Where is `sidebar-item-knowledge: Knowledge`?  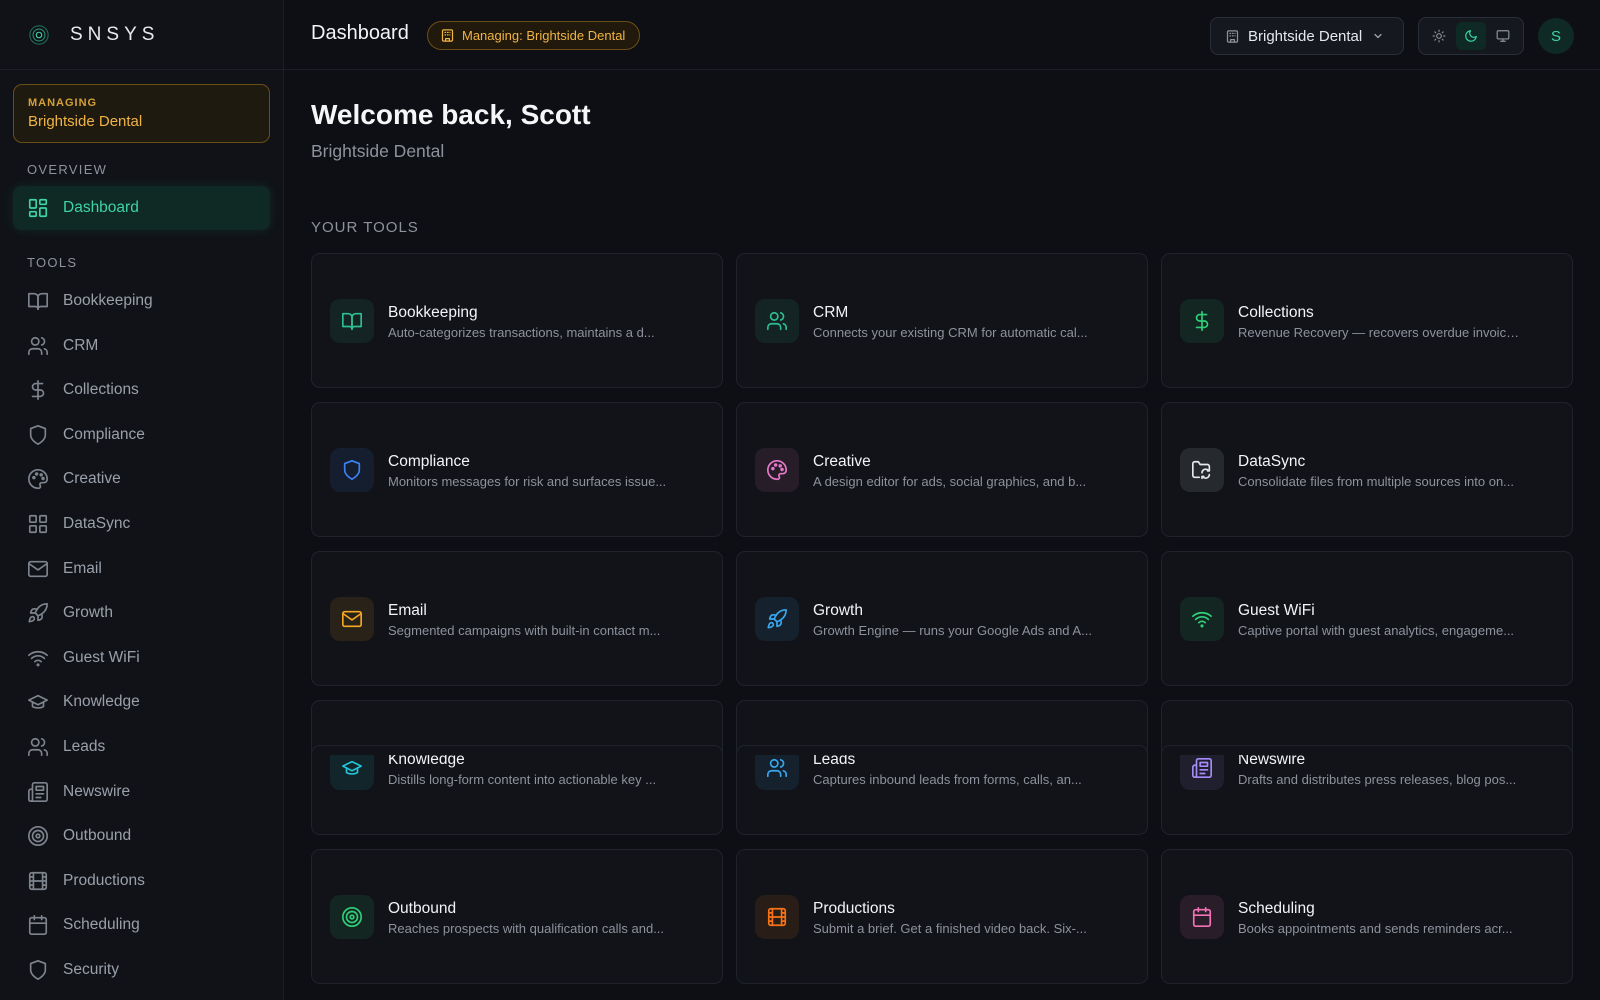 sidebar-item-knowledge: Knowledge is located at coordinates (141, 702).